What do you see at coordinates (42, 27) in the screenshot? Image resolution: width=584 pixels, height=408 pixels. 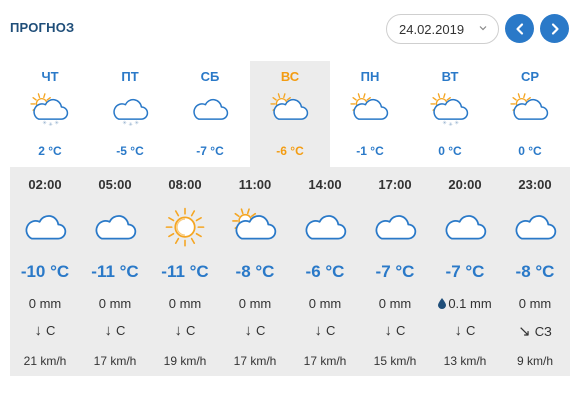 I see `forecast-title: ПРОГНОЗ` at bounding box center [42, 27].